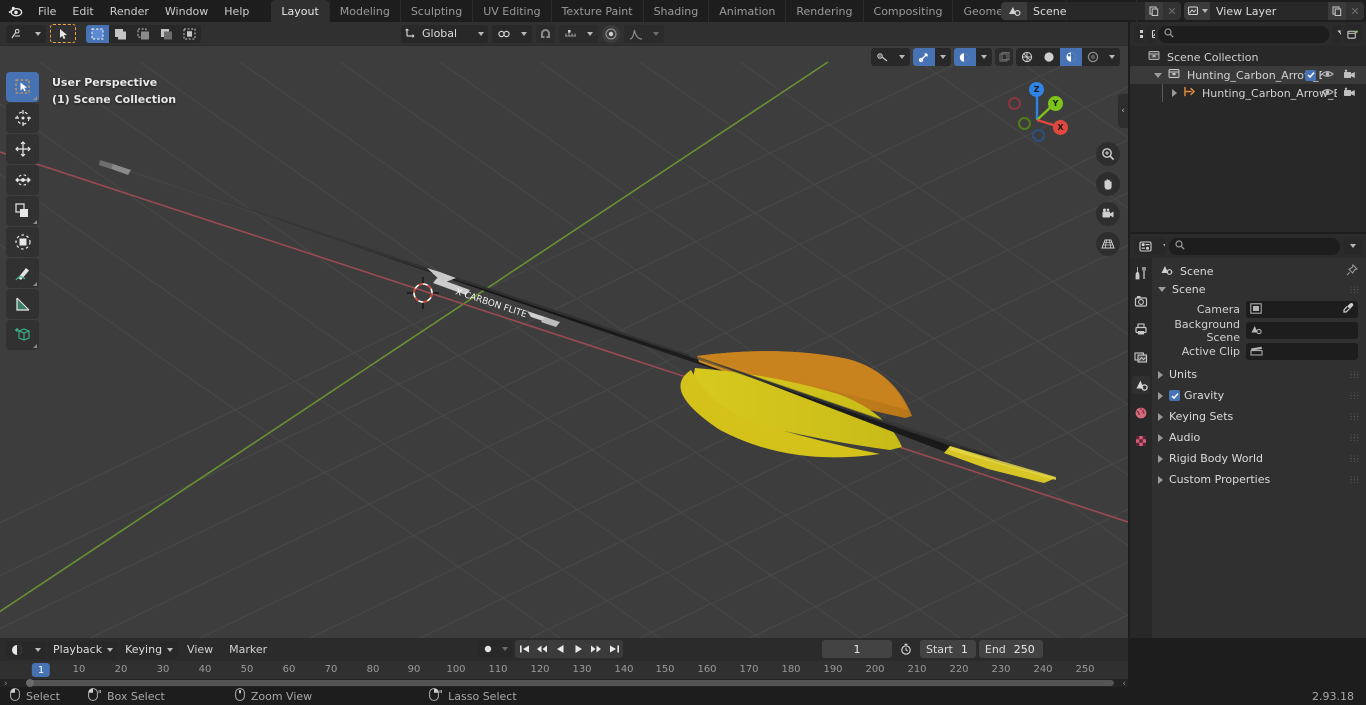  Describe the element at coordinates (1108, 184) in the screenshot. I see `hand-icon` at that location.